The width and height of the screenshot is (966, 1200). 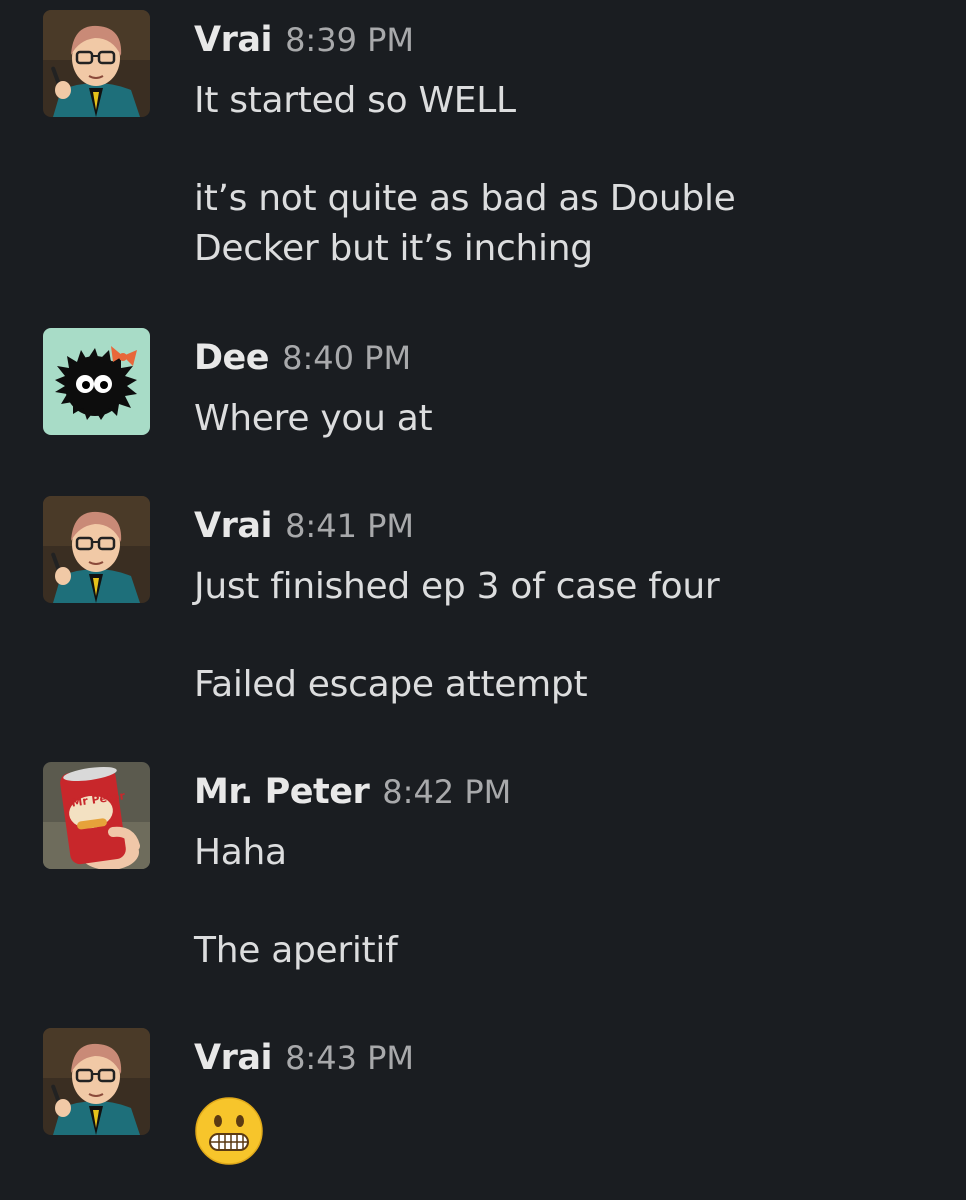 What do you see at coordinates (240, 852) in the screenshot?
I see `message-text: Haha` at bounding box center [240, 852].